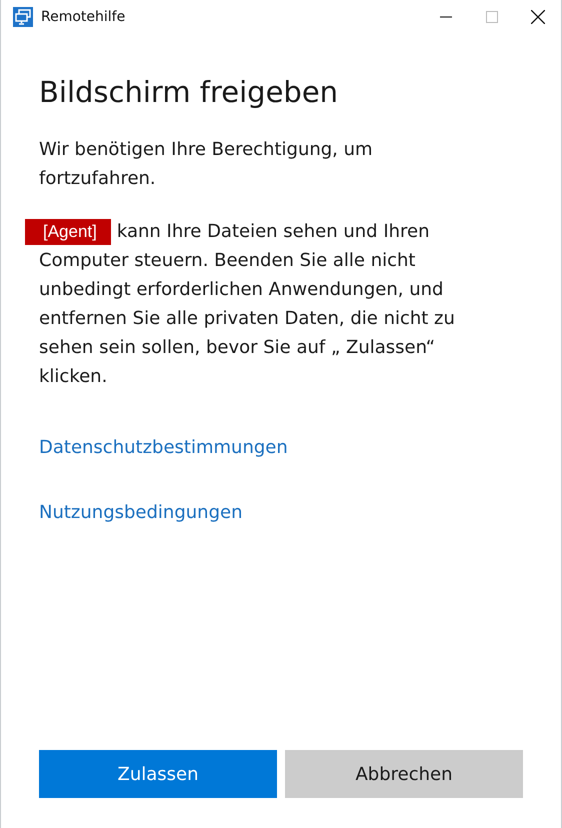 This screenshot has width=562, height=828. Describe the element at coordinates (68, 231) in the screenshot. I see `agent-tag: [Agent]` at that location.